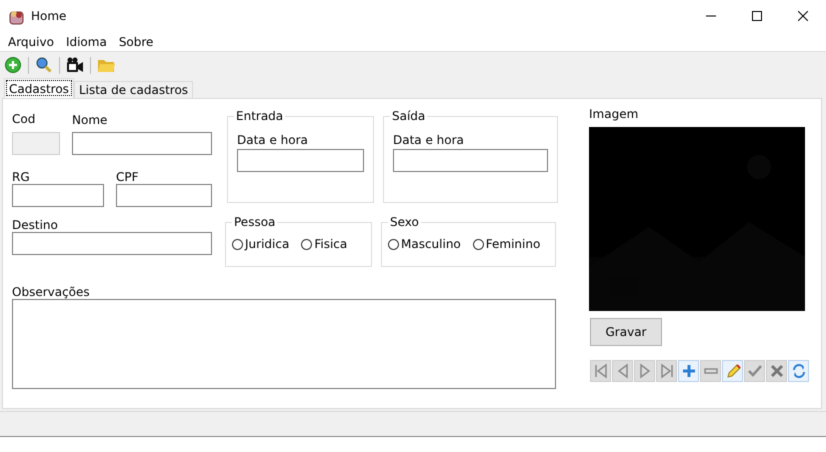  I want to click on image-label: Imagem, so click(613, 114).